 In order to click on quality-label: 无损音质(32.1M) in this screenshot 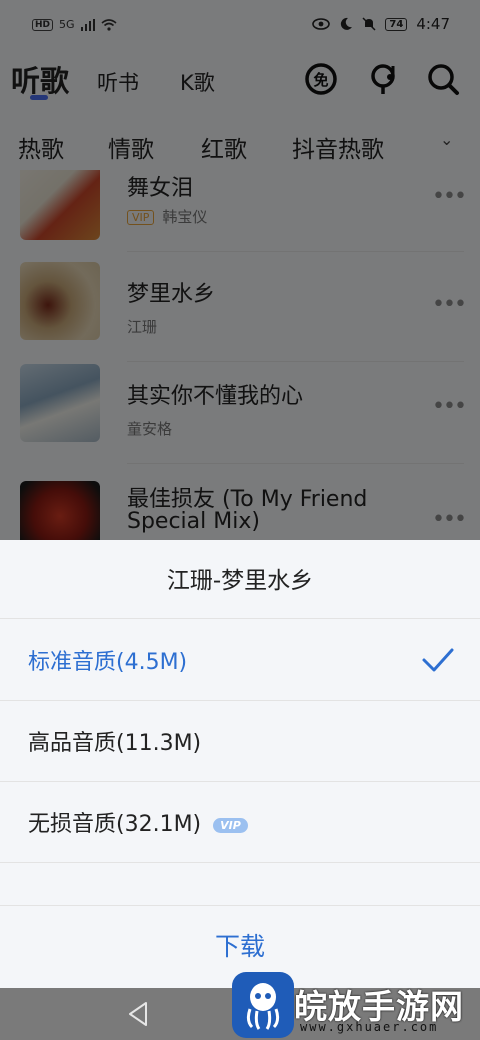, I will do `click(115, 824)`.